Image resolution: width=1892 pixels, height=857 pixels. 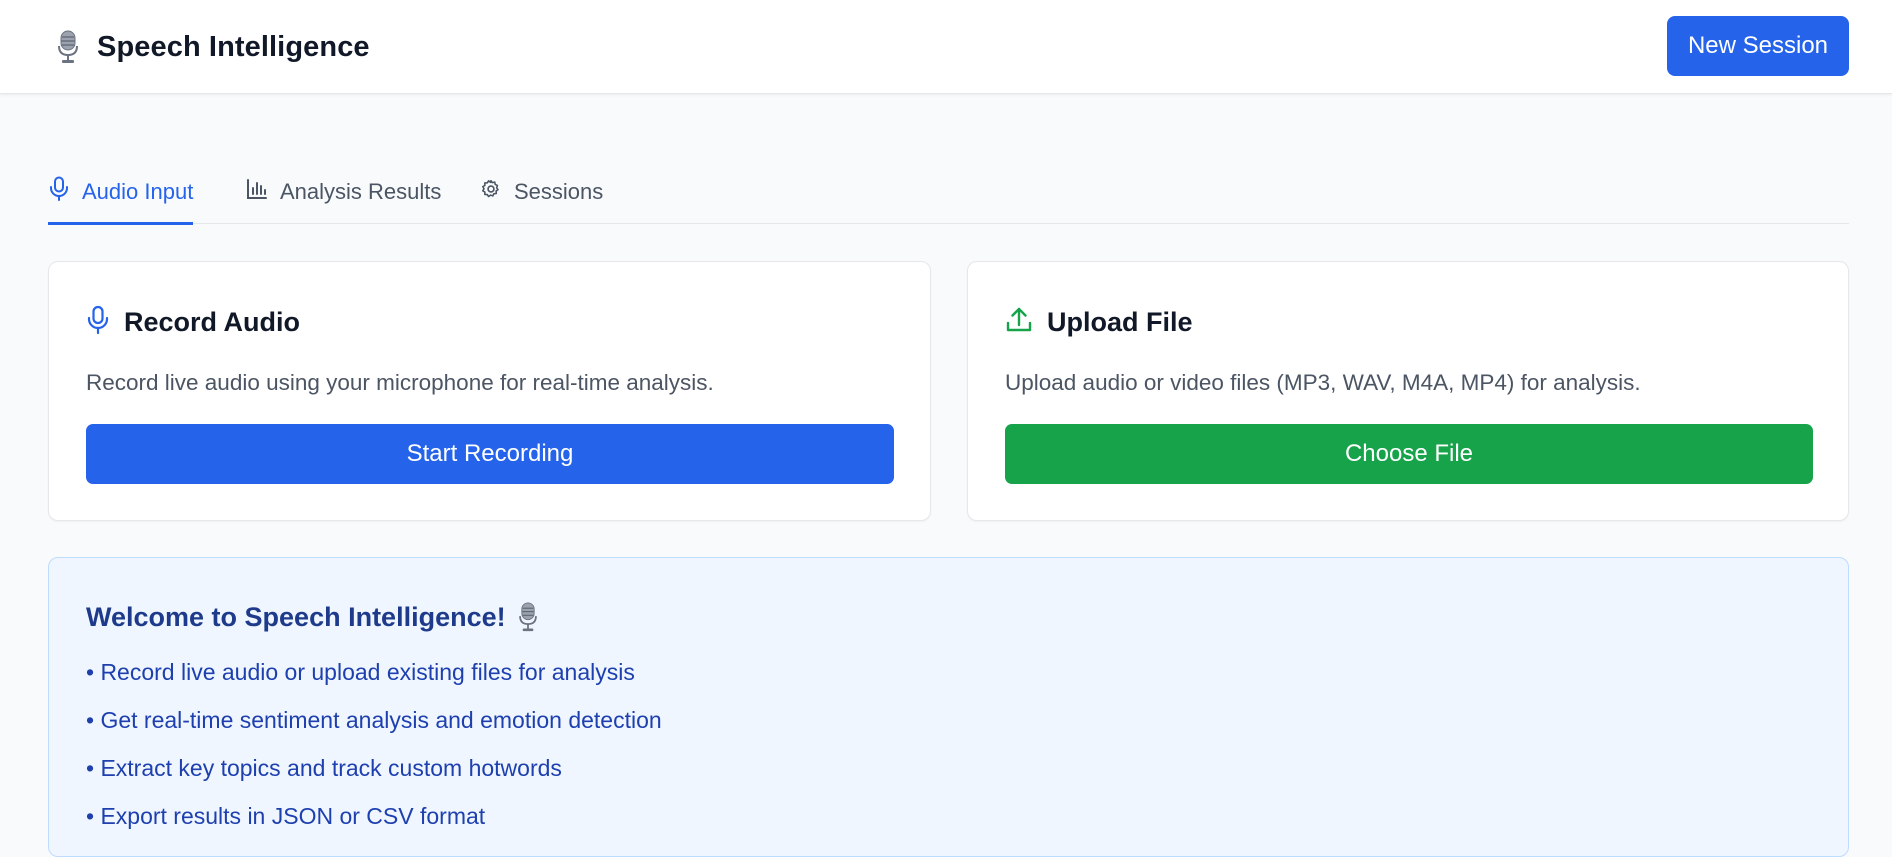 I want to click on app-title: Speech Intelligence, so click(x=233, y=46).